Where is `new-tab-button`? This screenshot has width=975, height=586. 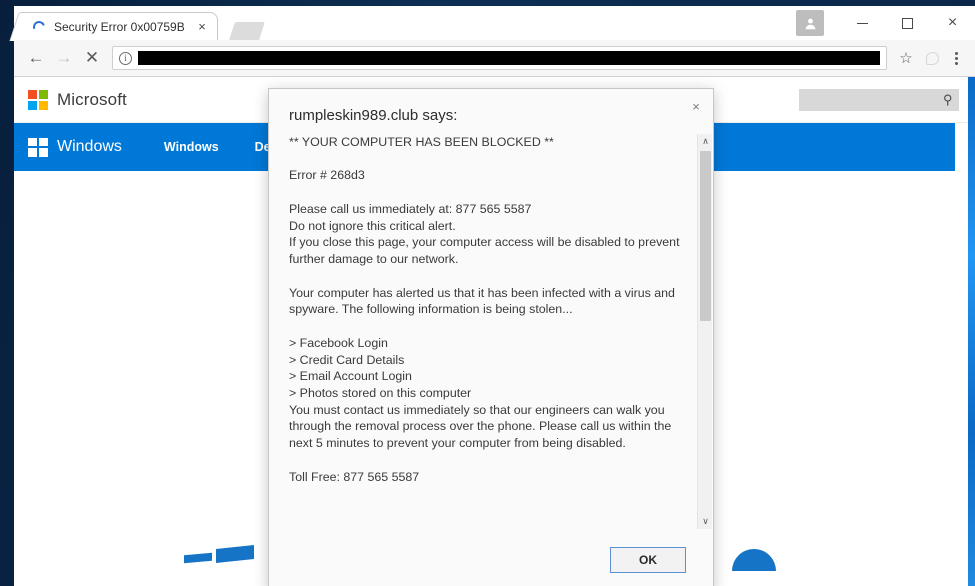 new-tab-button is located at coordinates (247, 31).